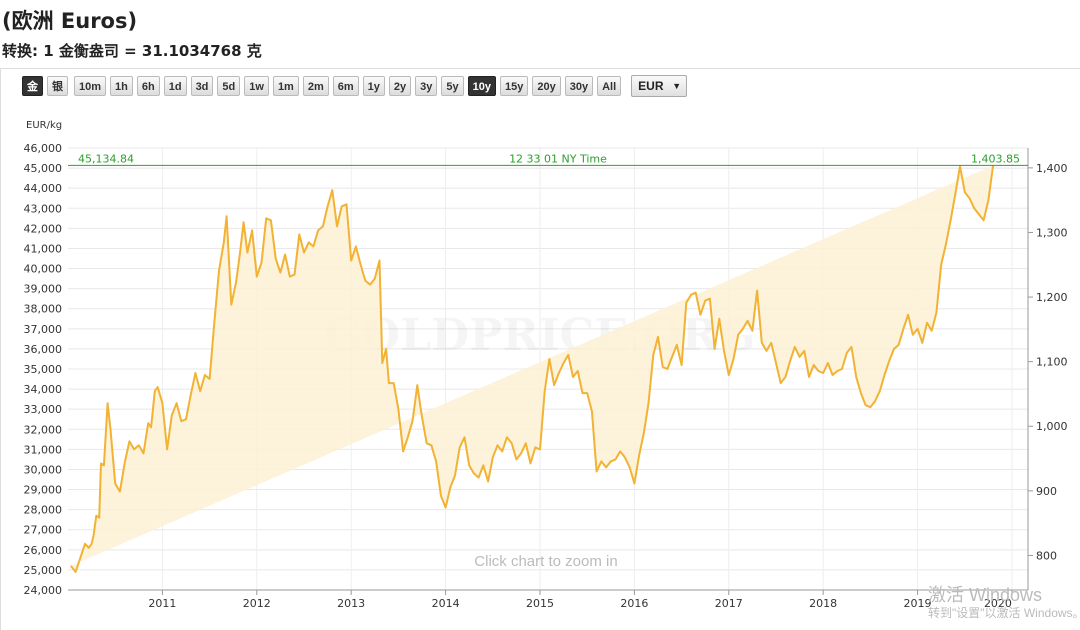  What do you see at coordinates (43, 208) in the screenshot?
I see `y-tick-label: 43,000` at bounding box center [43, 208].